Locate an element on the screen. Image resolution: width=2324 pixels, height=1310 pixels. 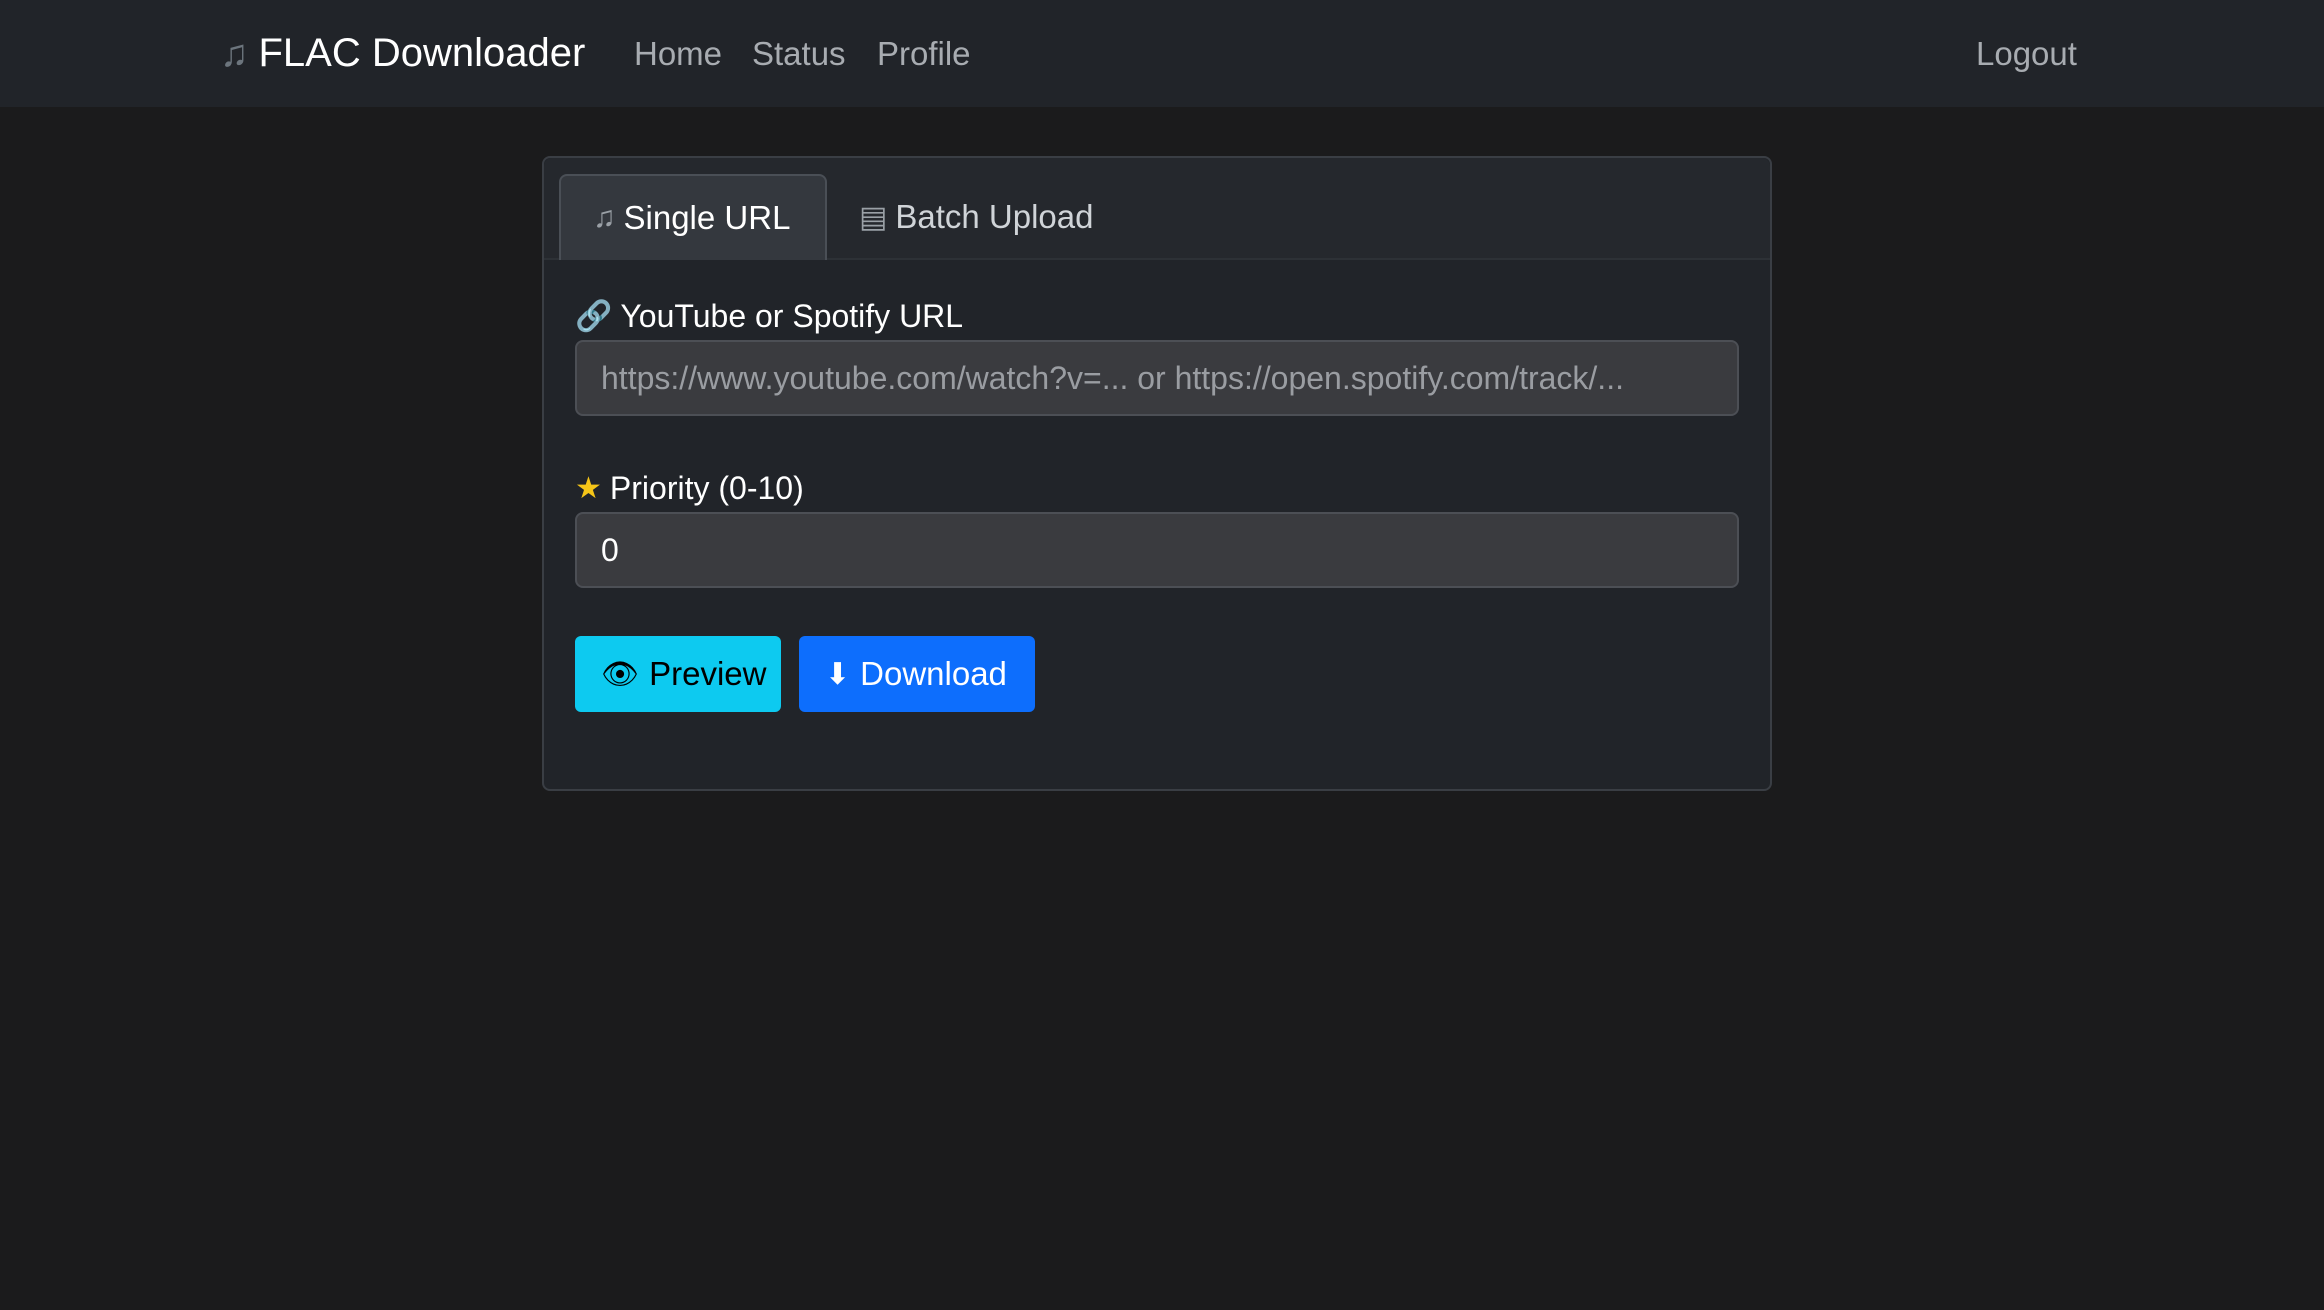
nav-link-home: Home is located at coordinates (678, 53).